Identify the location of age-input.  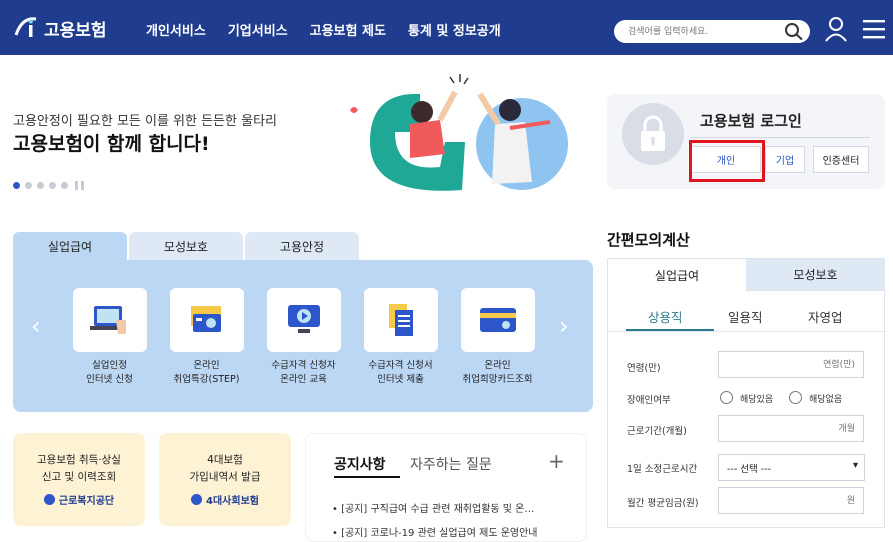
(791, 364).